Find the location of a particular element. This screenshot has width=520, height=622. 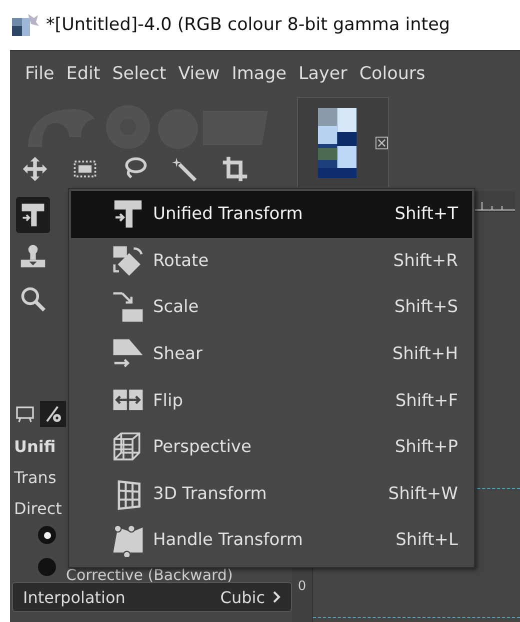

menu-item: 3D Transform Shift+W is located at coordinates (271, 494).